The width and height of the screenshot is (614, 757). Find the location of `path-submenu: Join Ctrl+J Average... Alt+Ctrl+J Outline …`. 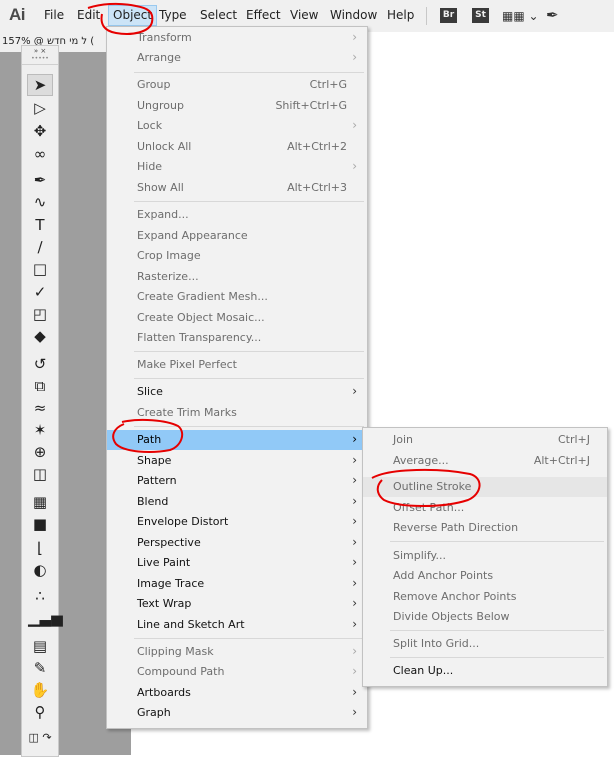

path-submenu: Join Ctrl+J Average... Alt+Ctrl+J Outline … is located at coordinates (485, 557).